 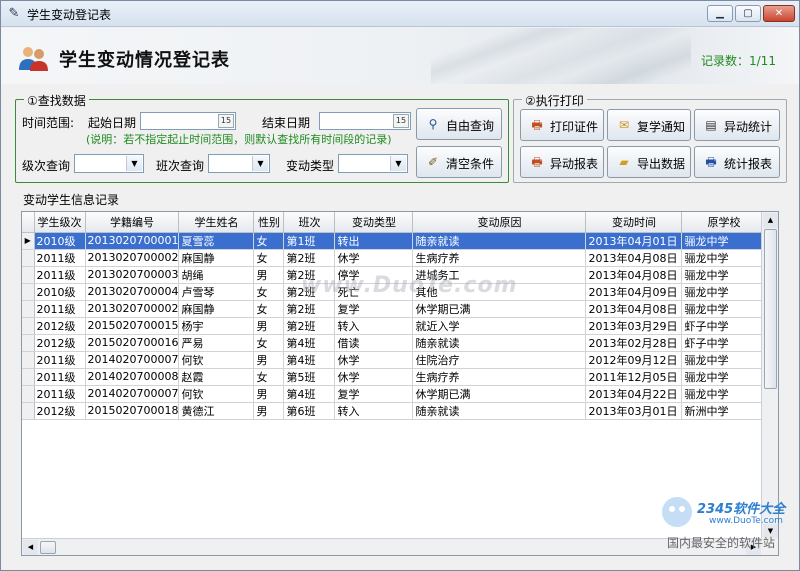 What do you see at coordinates (309, 377) in the screenshot?
I see `table-cell: 第5班` at bounding box center [309, 377].